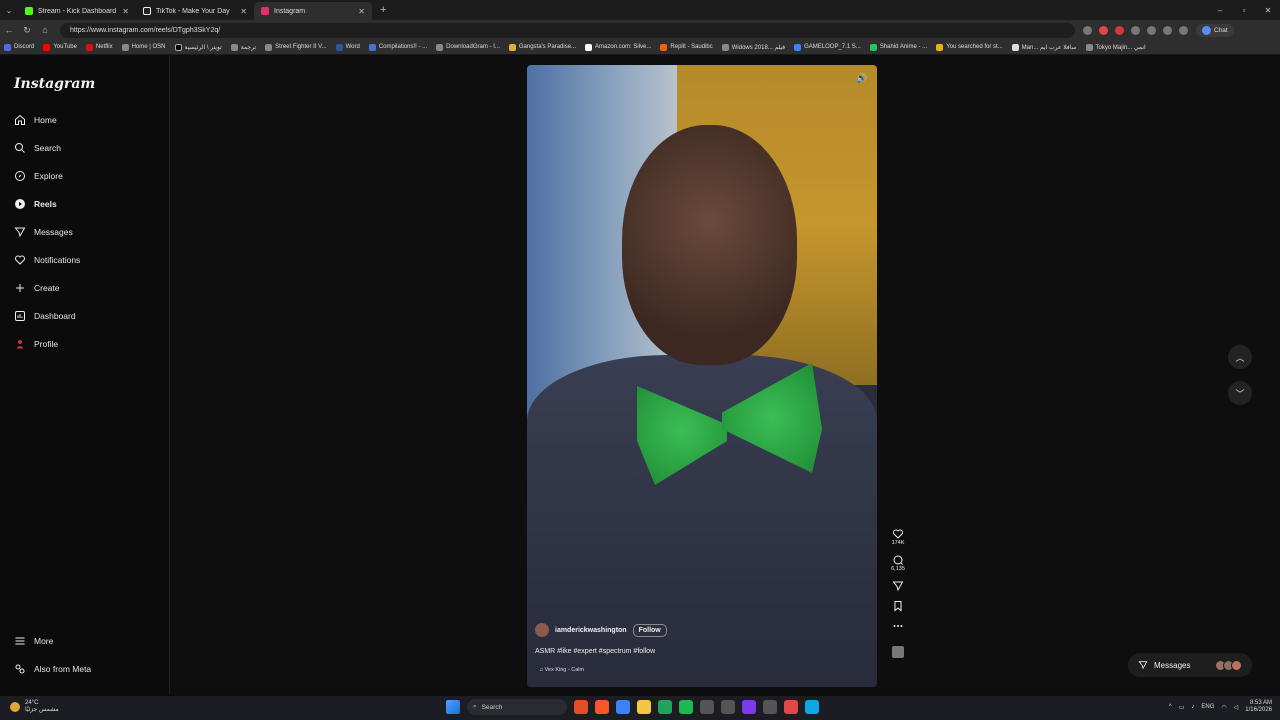 The height and width of the screenshot is (720, 1280). What do you see at coordinates (1170, 707) in the screenshot?
I see `tray-chevron-icon: ^` at bounding box center [1170, 707].